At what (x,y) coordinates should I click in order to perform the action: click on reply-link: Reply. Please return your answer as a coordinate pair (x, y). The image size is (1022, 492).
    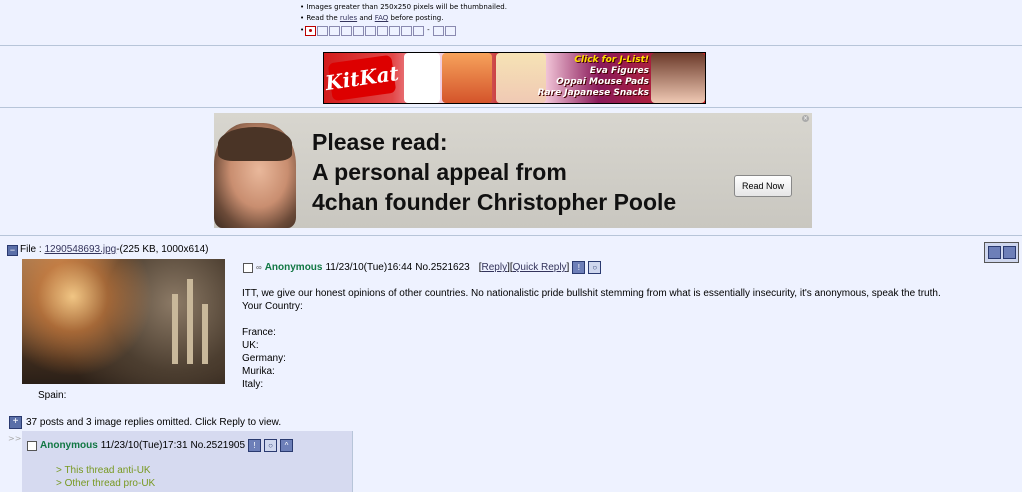
    Looking at the image, I should click on (495, 267).